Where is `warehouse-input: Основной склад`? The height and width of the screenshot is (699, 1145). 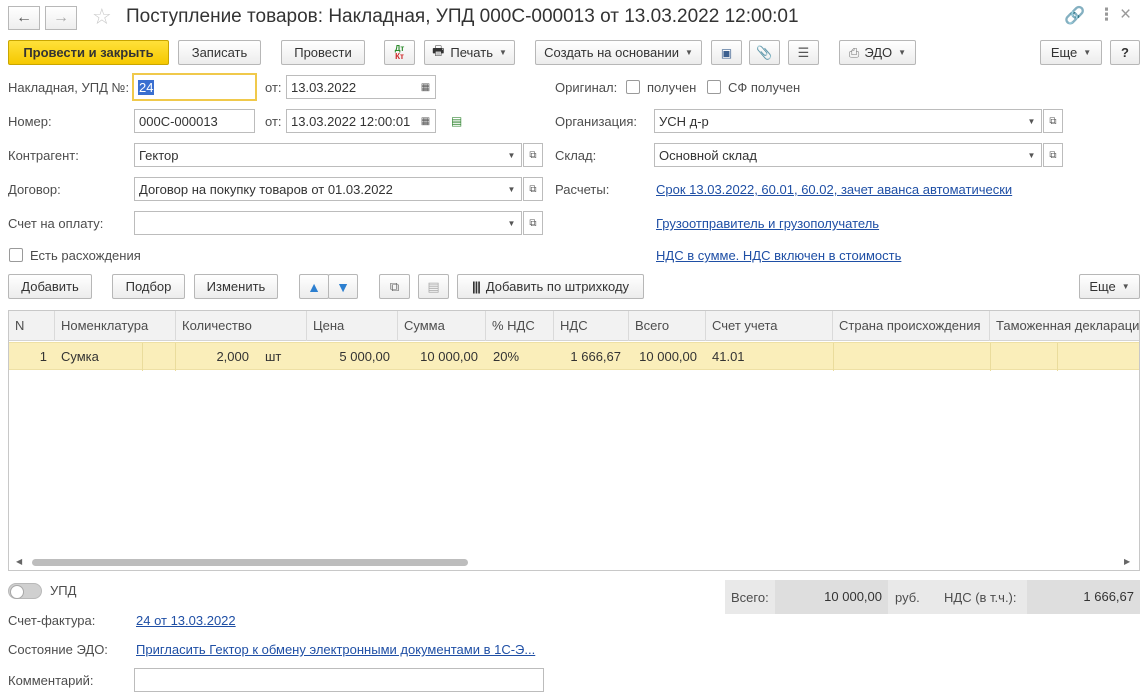
warehouse-input: Основной склад is located at coordinates (838, 155).